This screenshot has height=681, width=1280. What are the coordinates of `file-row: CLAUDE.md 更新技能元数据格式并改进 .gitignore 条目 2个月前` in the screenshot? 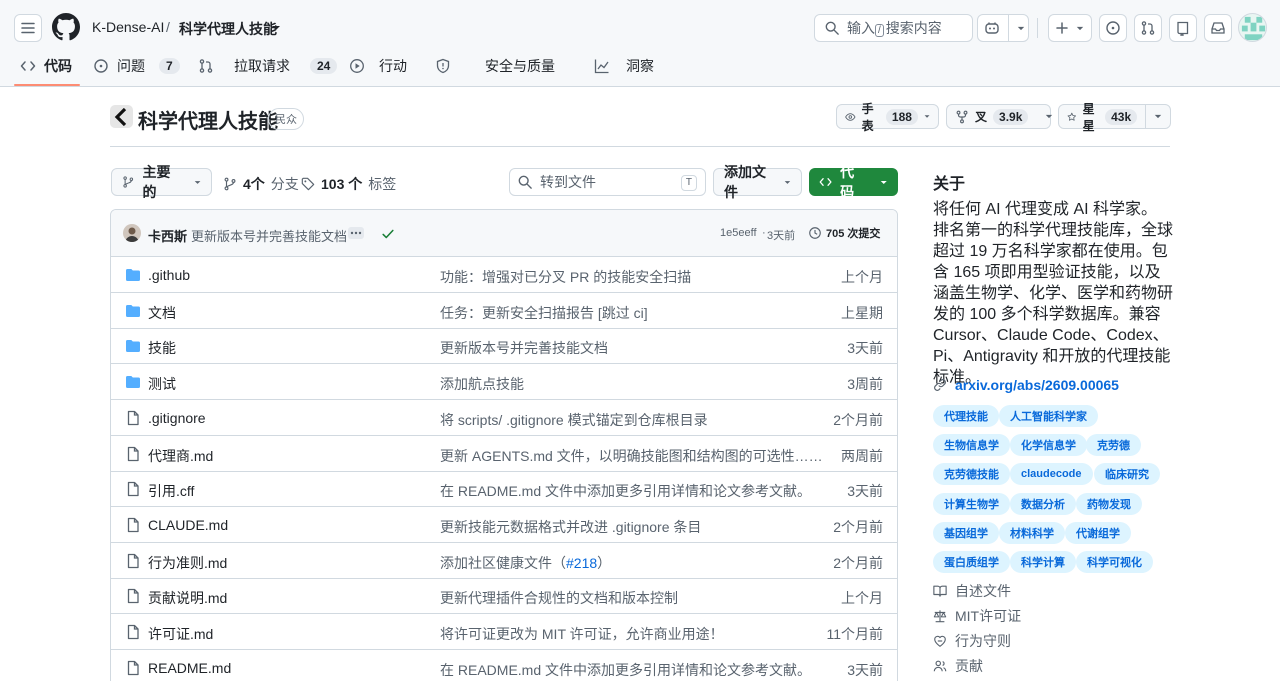 It's located at (504, 525).